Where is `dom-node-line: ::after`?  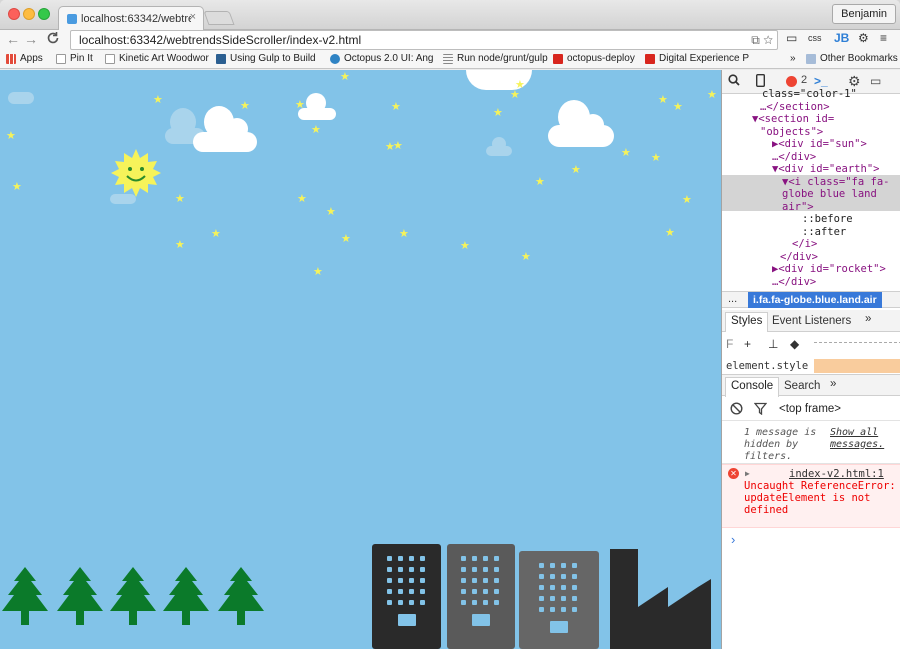
dom-node-line: ::after is located at coordinates (824, 232).